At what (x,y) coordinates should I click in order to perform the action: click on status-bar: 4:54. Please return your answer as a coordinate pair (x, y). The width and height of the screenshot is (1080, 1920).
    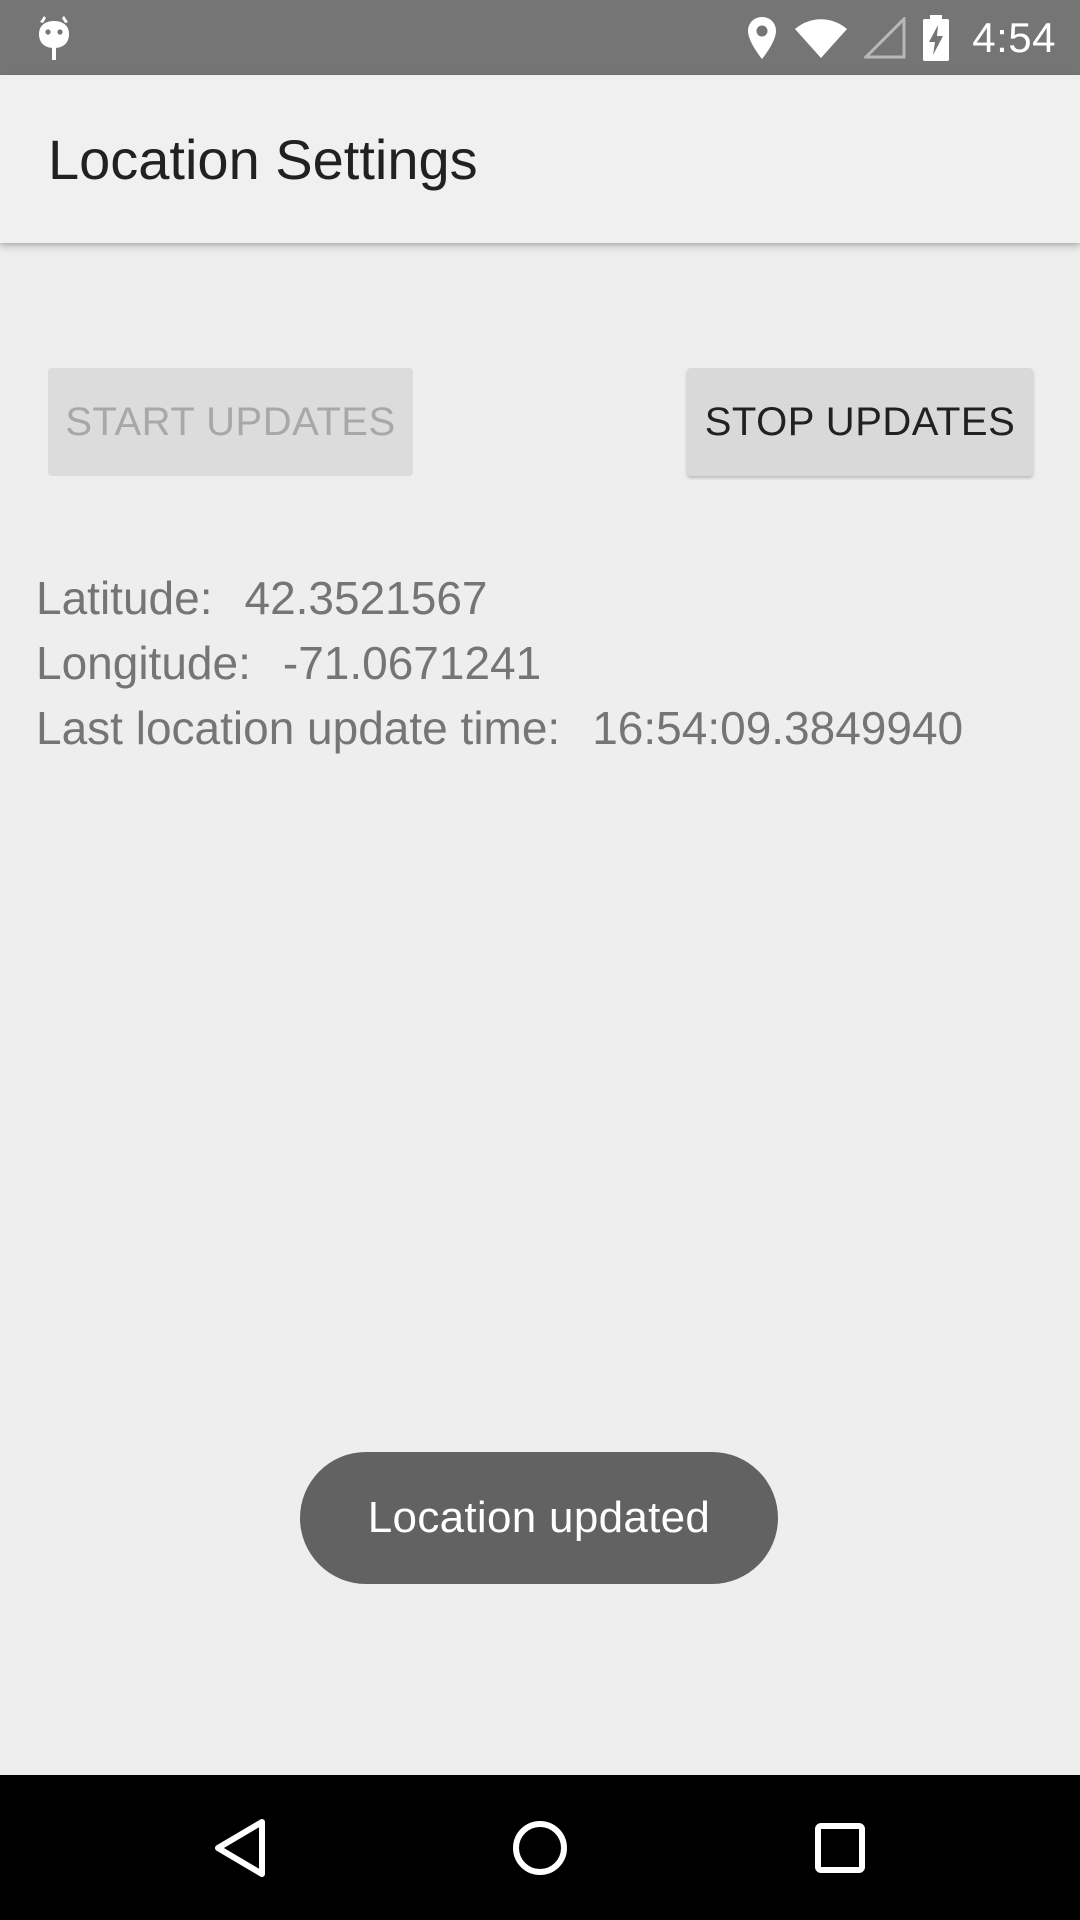
    Looking at the image, I should click on (540, 37).